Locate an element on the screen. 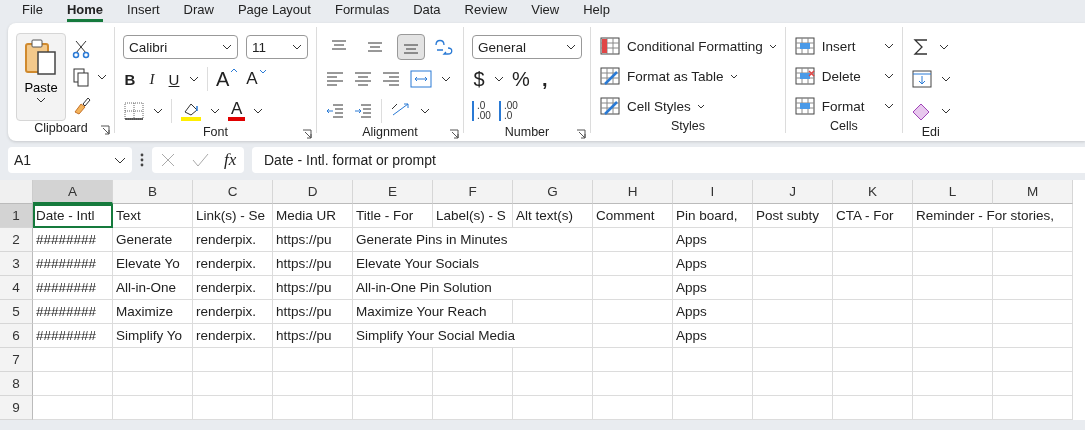 This screenshot has height=430, width=1085. table-cell: renderpix. is located at coordinates (233, 288).